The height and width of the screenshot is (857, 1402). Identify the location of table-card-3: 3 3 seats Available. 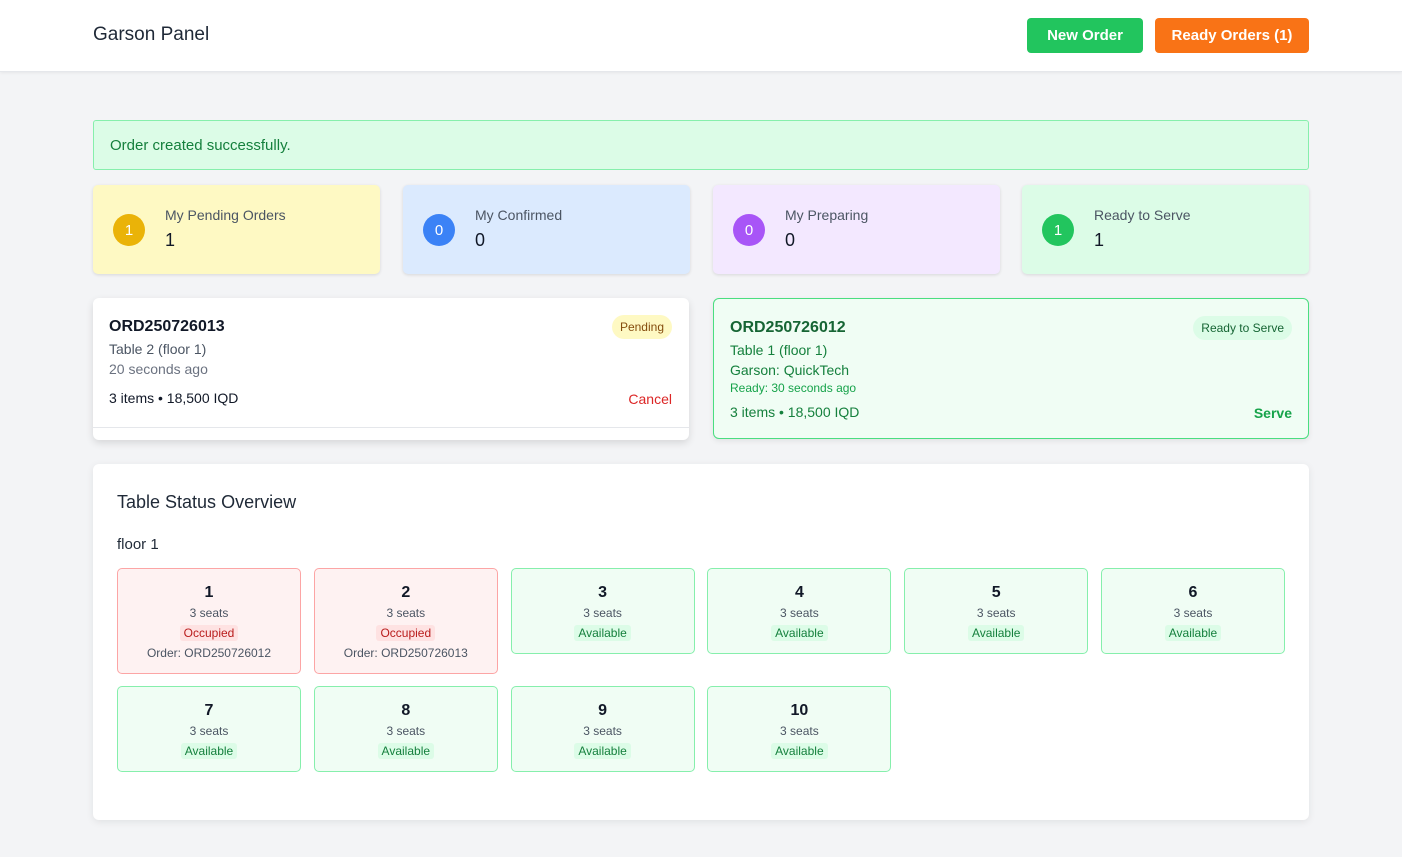
(602, 611).